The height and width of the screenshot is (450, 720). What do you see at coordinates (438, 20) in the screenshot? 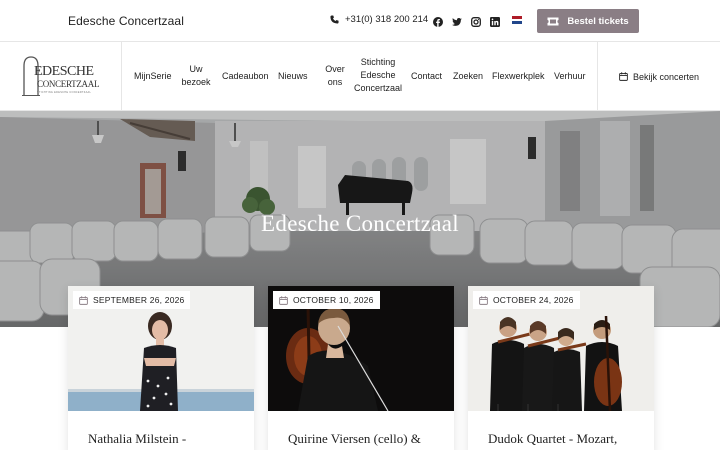
I see `facebook-icon` at bounding box center [438, 20].